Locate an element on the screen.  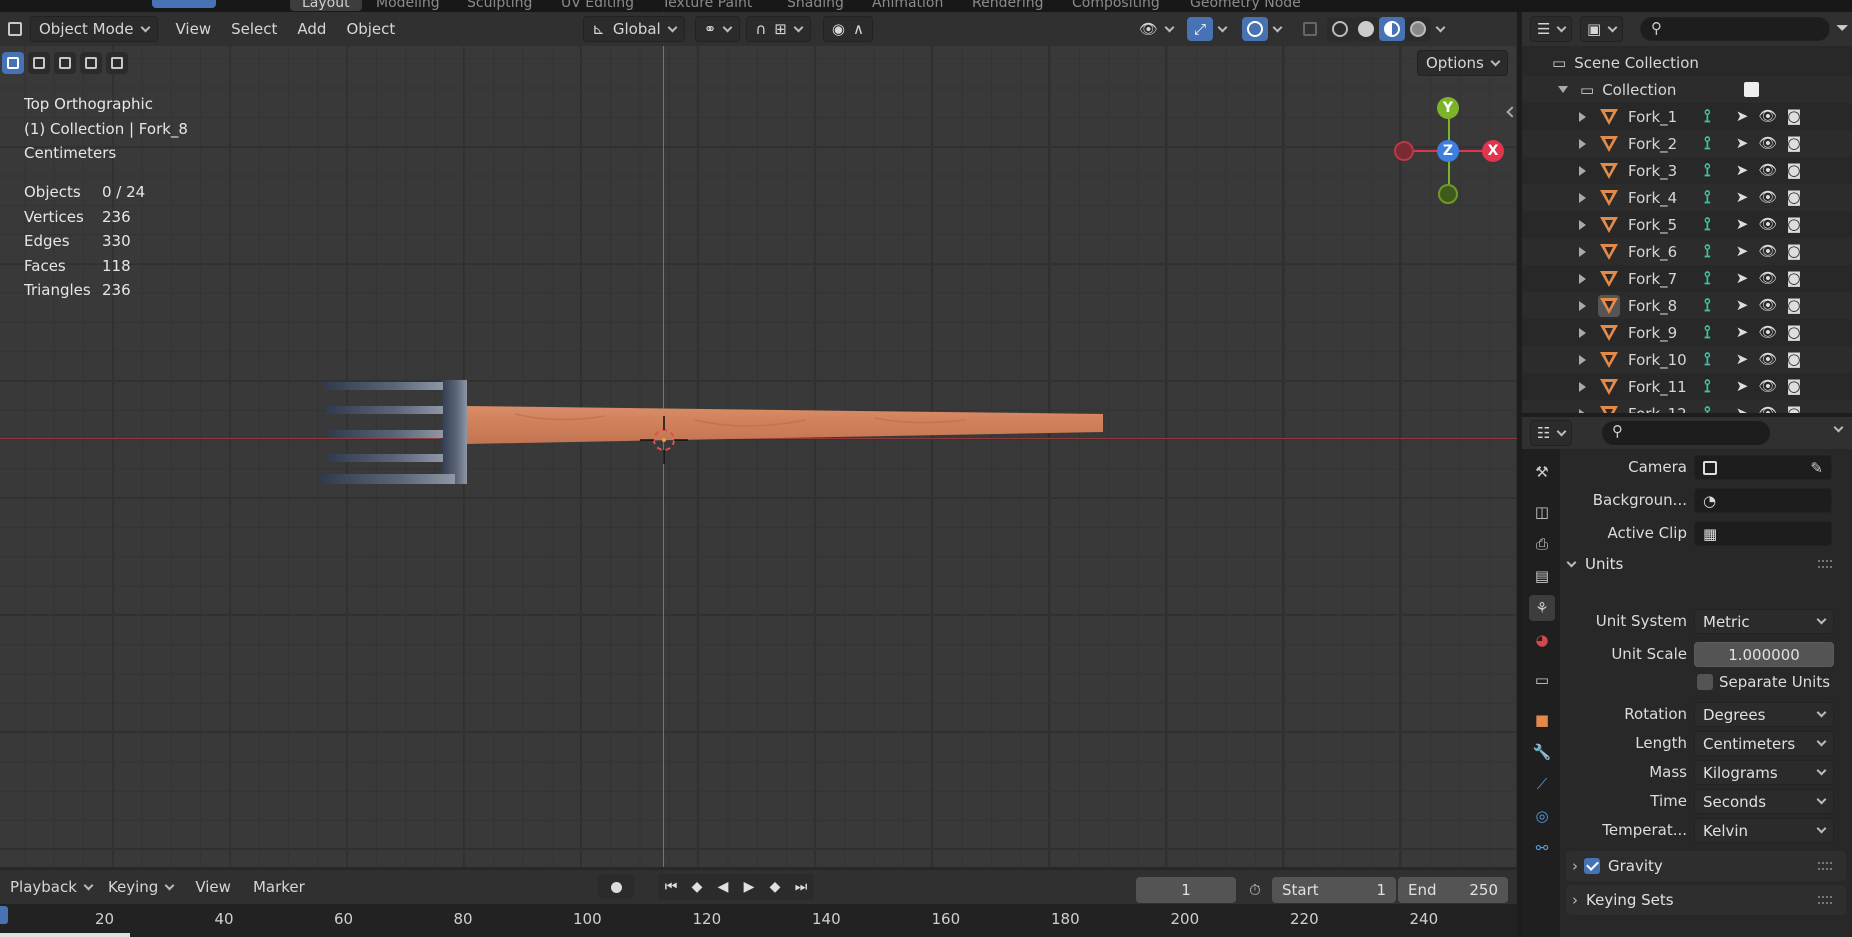
tab-output: ⎙ is located at coordinates (1542, 544).